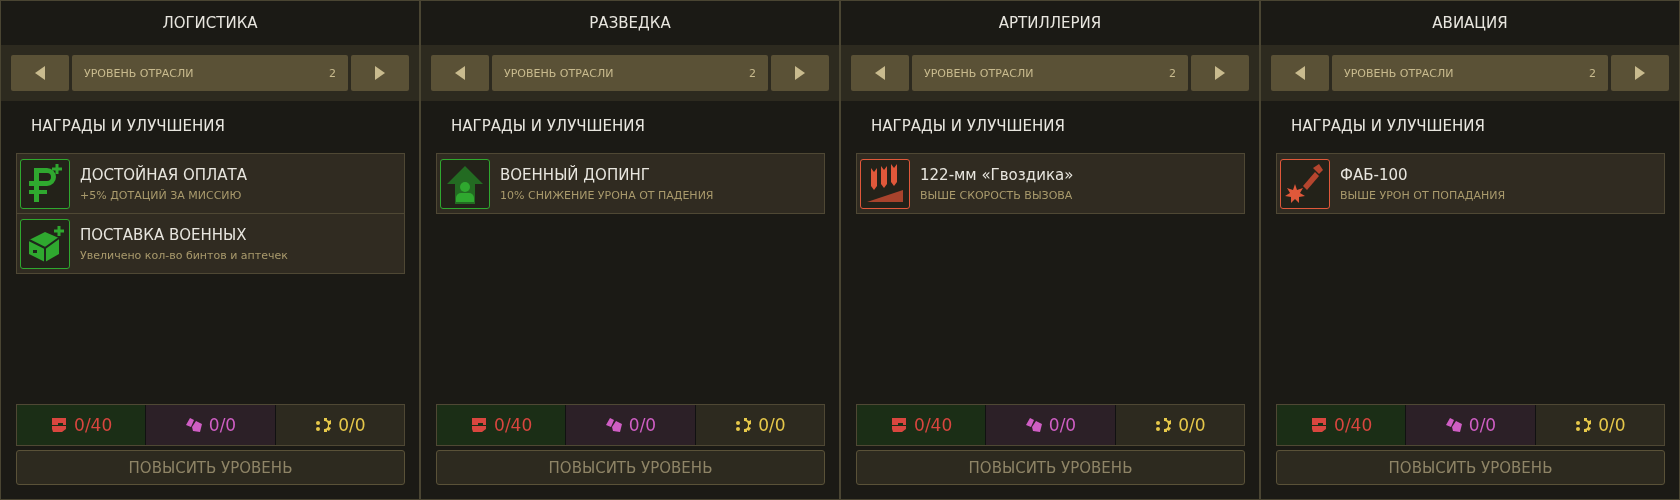 The width and height of the screenshot is (1680, 500). Describe the element at coordinates (1050, 23) in the screenshot. I see `panel-title: АРТИЛЛЕРИЯ` at that location.